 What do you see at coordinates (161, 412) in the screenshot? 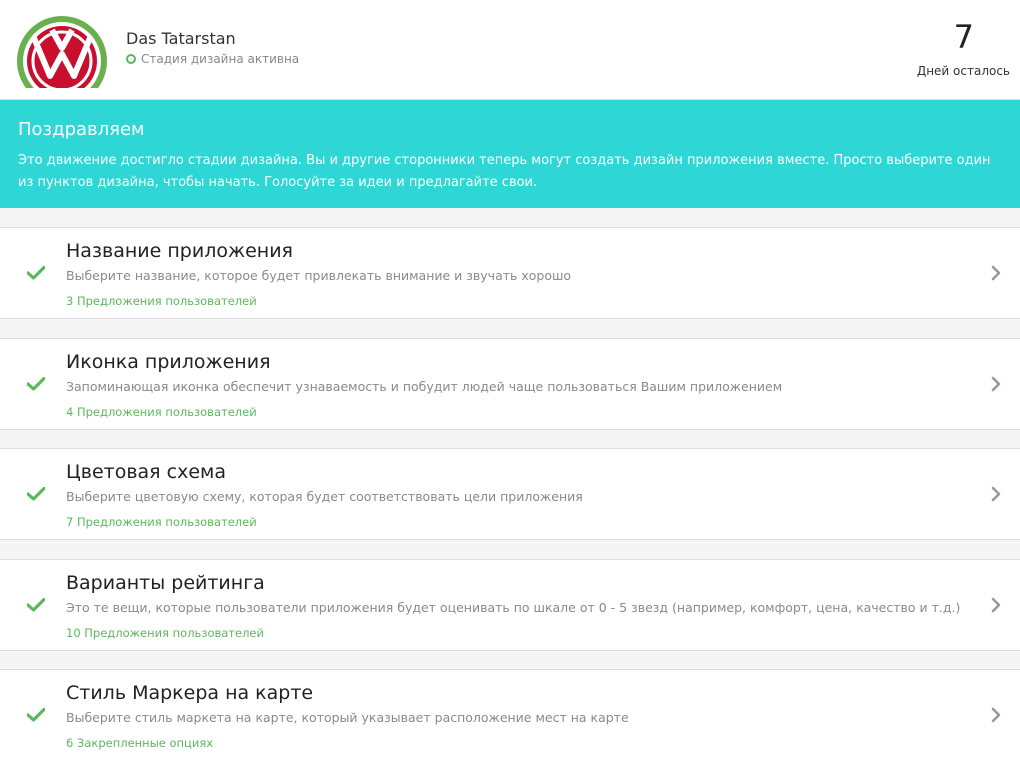
I see `item-proposal-count: 4 Предложения пользователей` at bounding box center [161, 412].